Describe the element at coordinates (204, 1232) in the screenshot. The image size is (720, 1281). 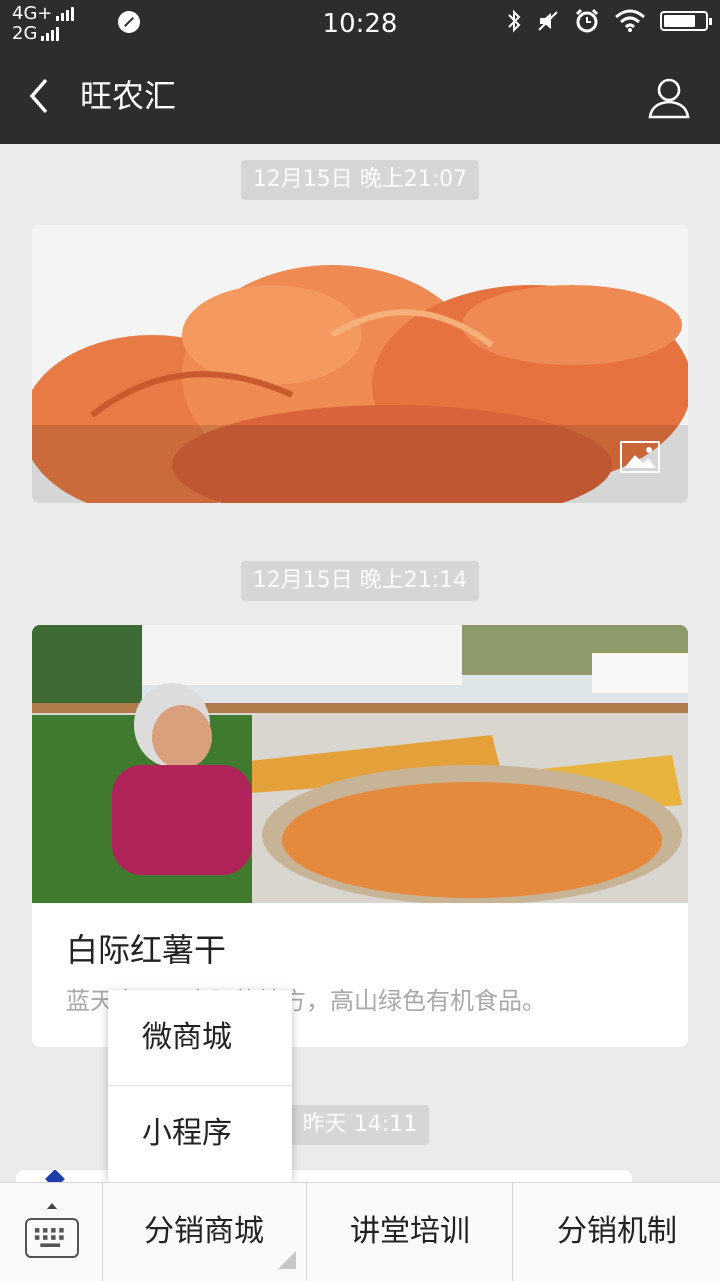
I see `menu-button-distribution-mall: 分销商城` at that location.